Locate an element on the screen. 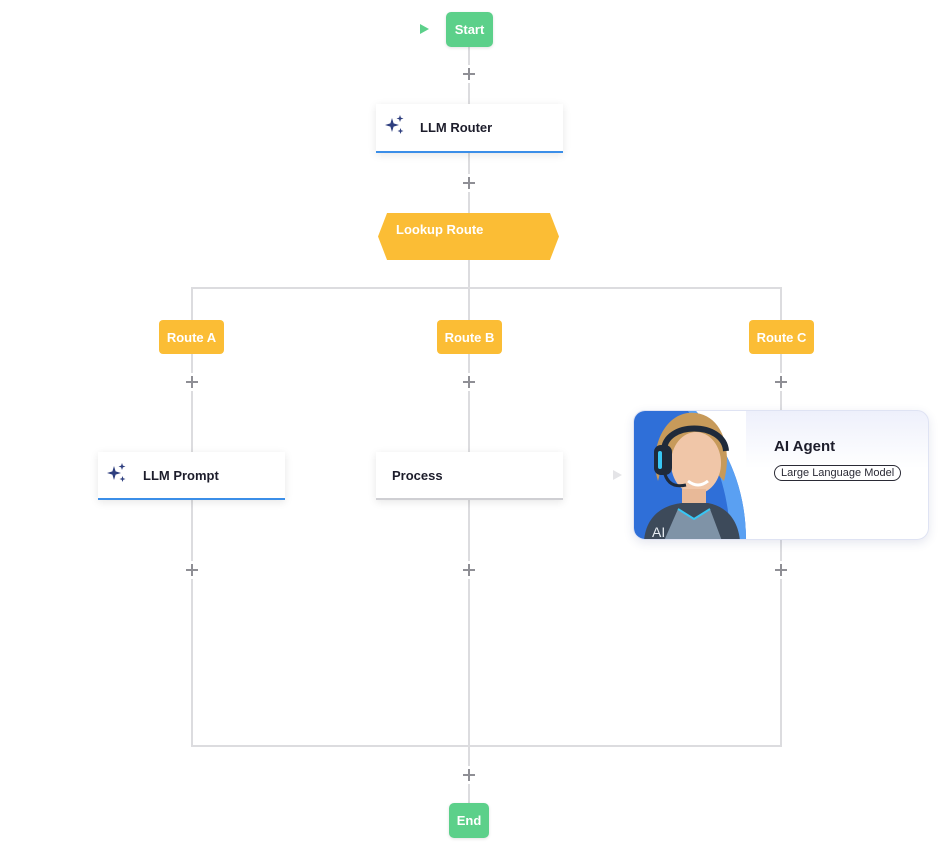 The width and height of the screenshot is (944, 855). connector-route-a-body is located at coordinates (192, 403).